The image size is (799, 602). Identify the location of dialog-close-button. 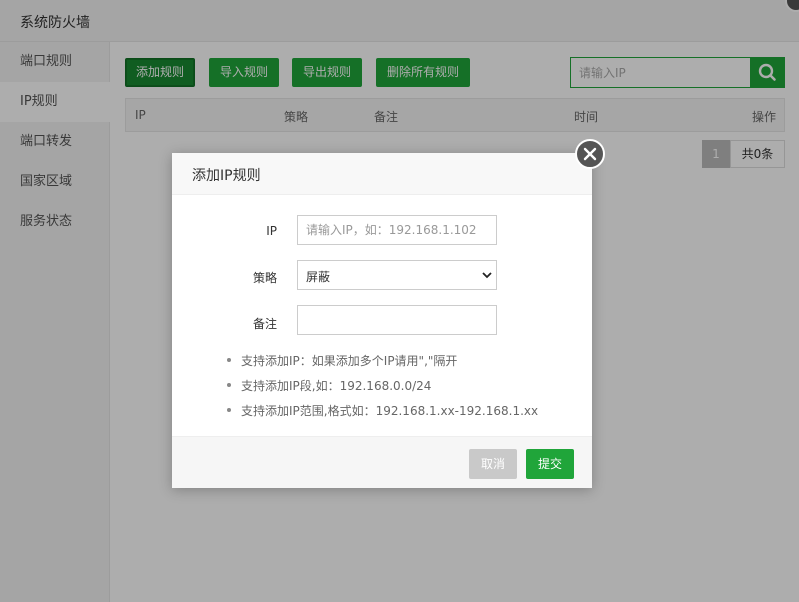
(590, 154).